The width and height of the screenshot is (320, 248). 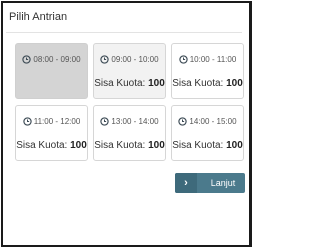 What do you see at coordinates (135, 59) in the screenshot?
I see `slot-time: 09:00 - 10:00` at bounding box center [135, 59].